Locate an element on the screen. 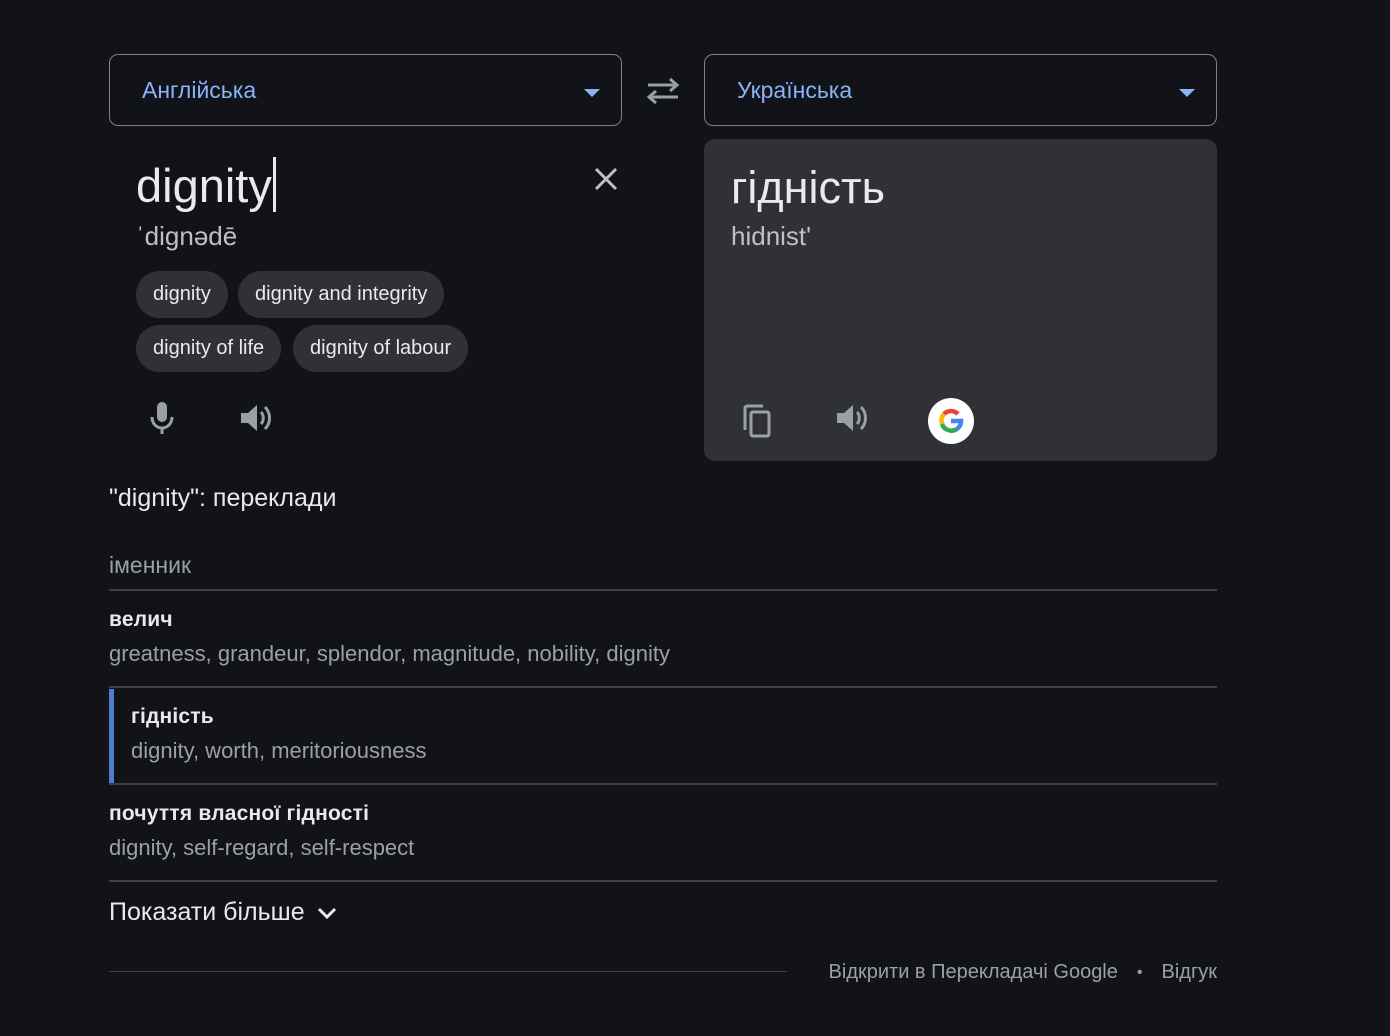 This screenshot has height=1036, width=1390. listen-translation-button is located at coordinates (852, 418).